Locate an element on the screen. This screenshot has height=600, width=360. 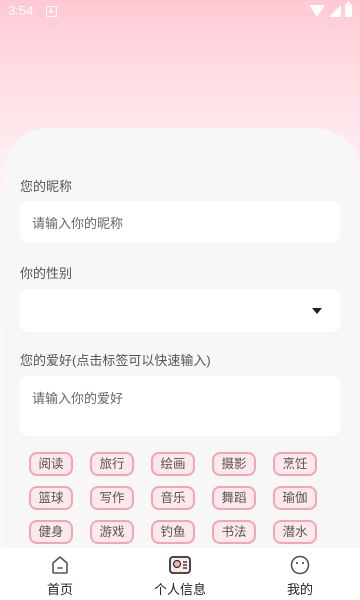
tag-painting: 绘画 is located at coordinates (173, 464).